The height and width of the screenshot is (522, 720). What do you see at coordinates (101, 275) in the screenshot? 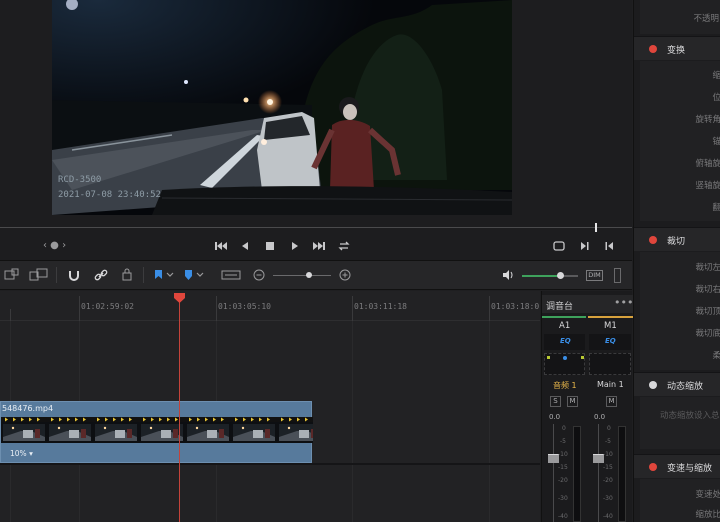
I see `linked-selection-icon` at bounding box center [101, 275].